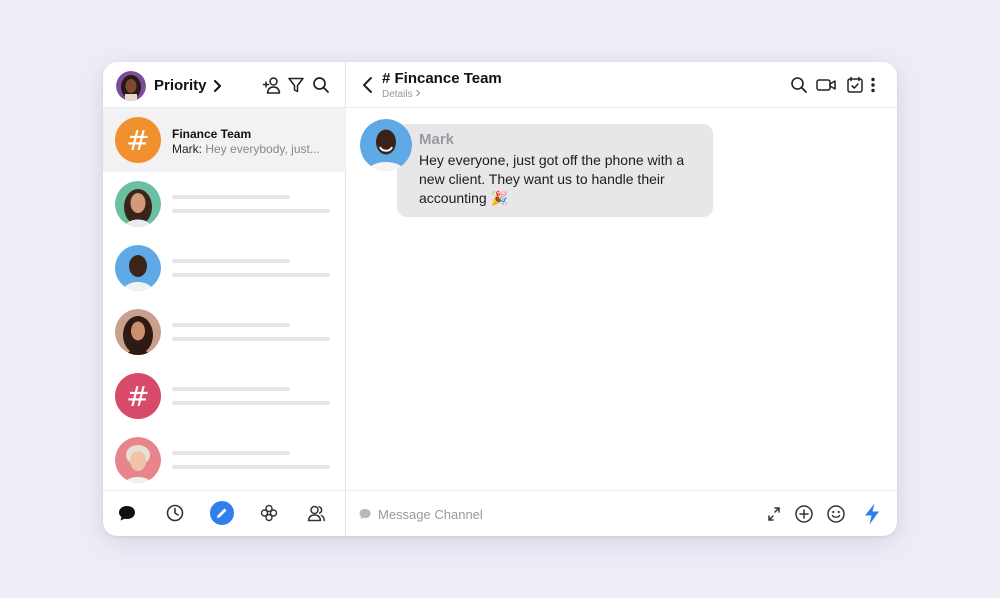  Describe the element at coordinates (872, 514) in the screenshot. I see `lightning-icon` at that location.